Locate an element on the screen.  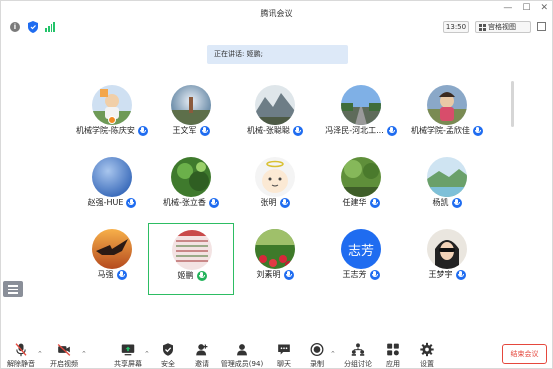
start-video-button: 开启视频 is located at coordinates (64, 351).